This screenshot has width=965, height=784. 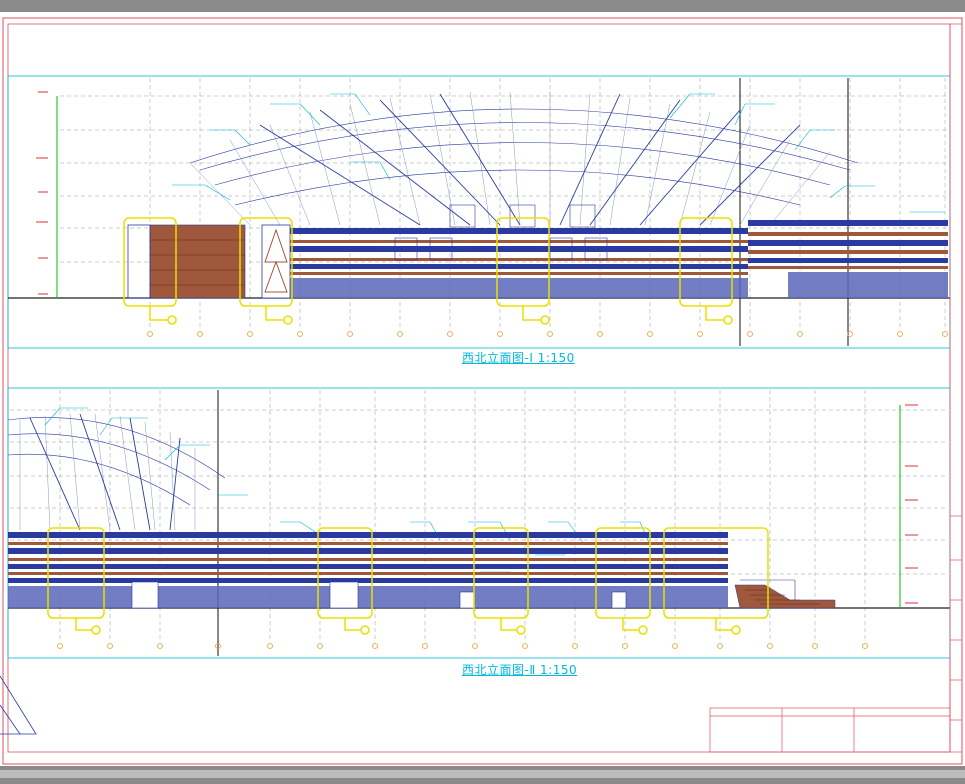 I want to click on stair-ramp, so click(x=785, y=596).